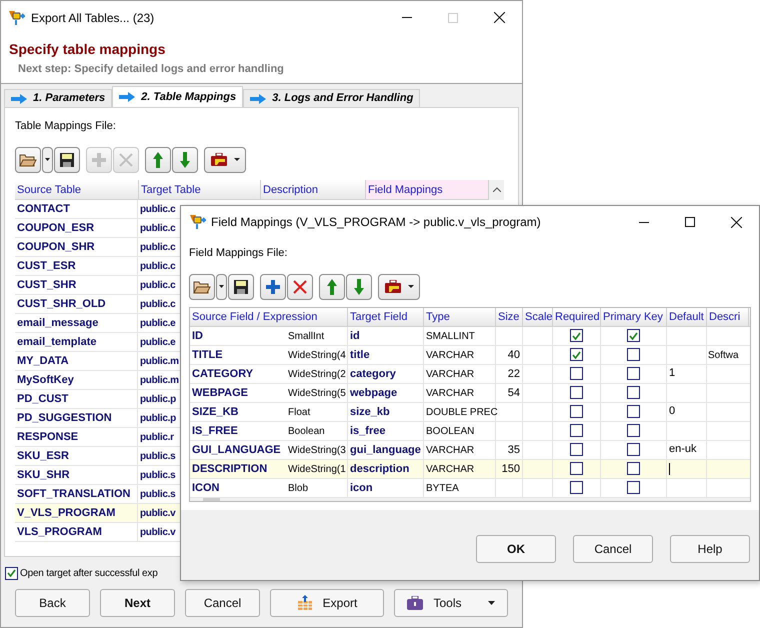  What do you see at coordinates (509, 355) in the screenshot?
I see `table-cell: 40` at bounding box center [509, 355].